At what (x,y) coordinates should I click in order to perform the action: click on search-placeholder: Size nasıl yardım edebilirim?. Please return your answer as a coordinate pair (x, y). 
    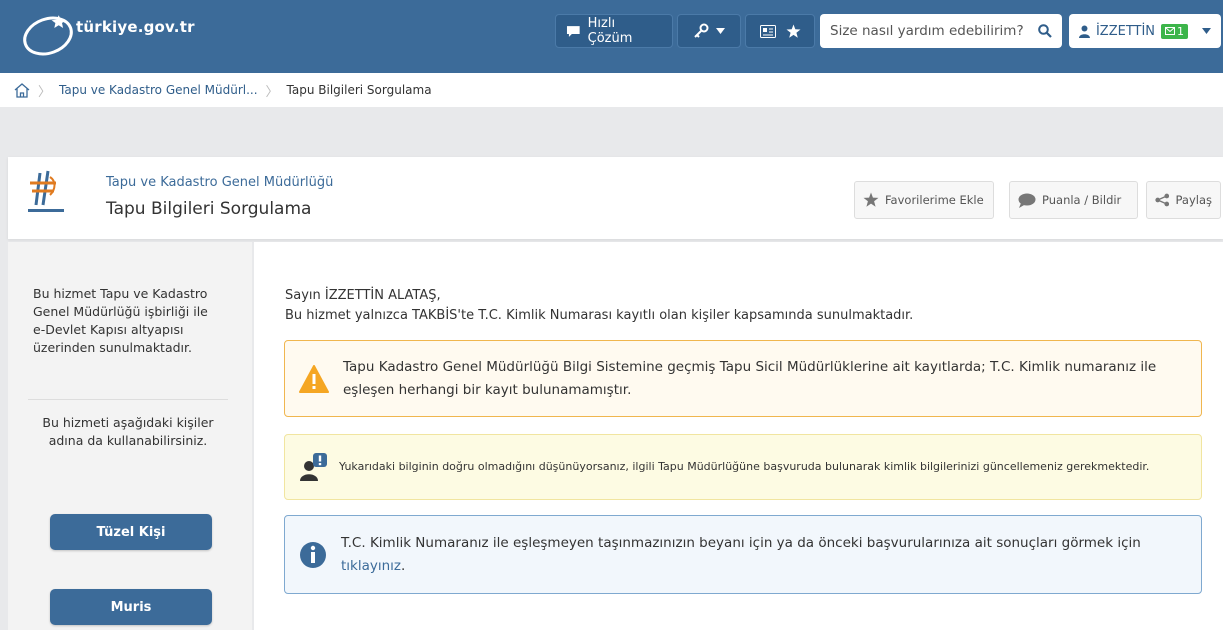
    Looking at the image, I should click on (927, 31).